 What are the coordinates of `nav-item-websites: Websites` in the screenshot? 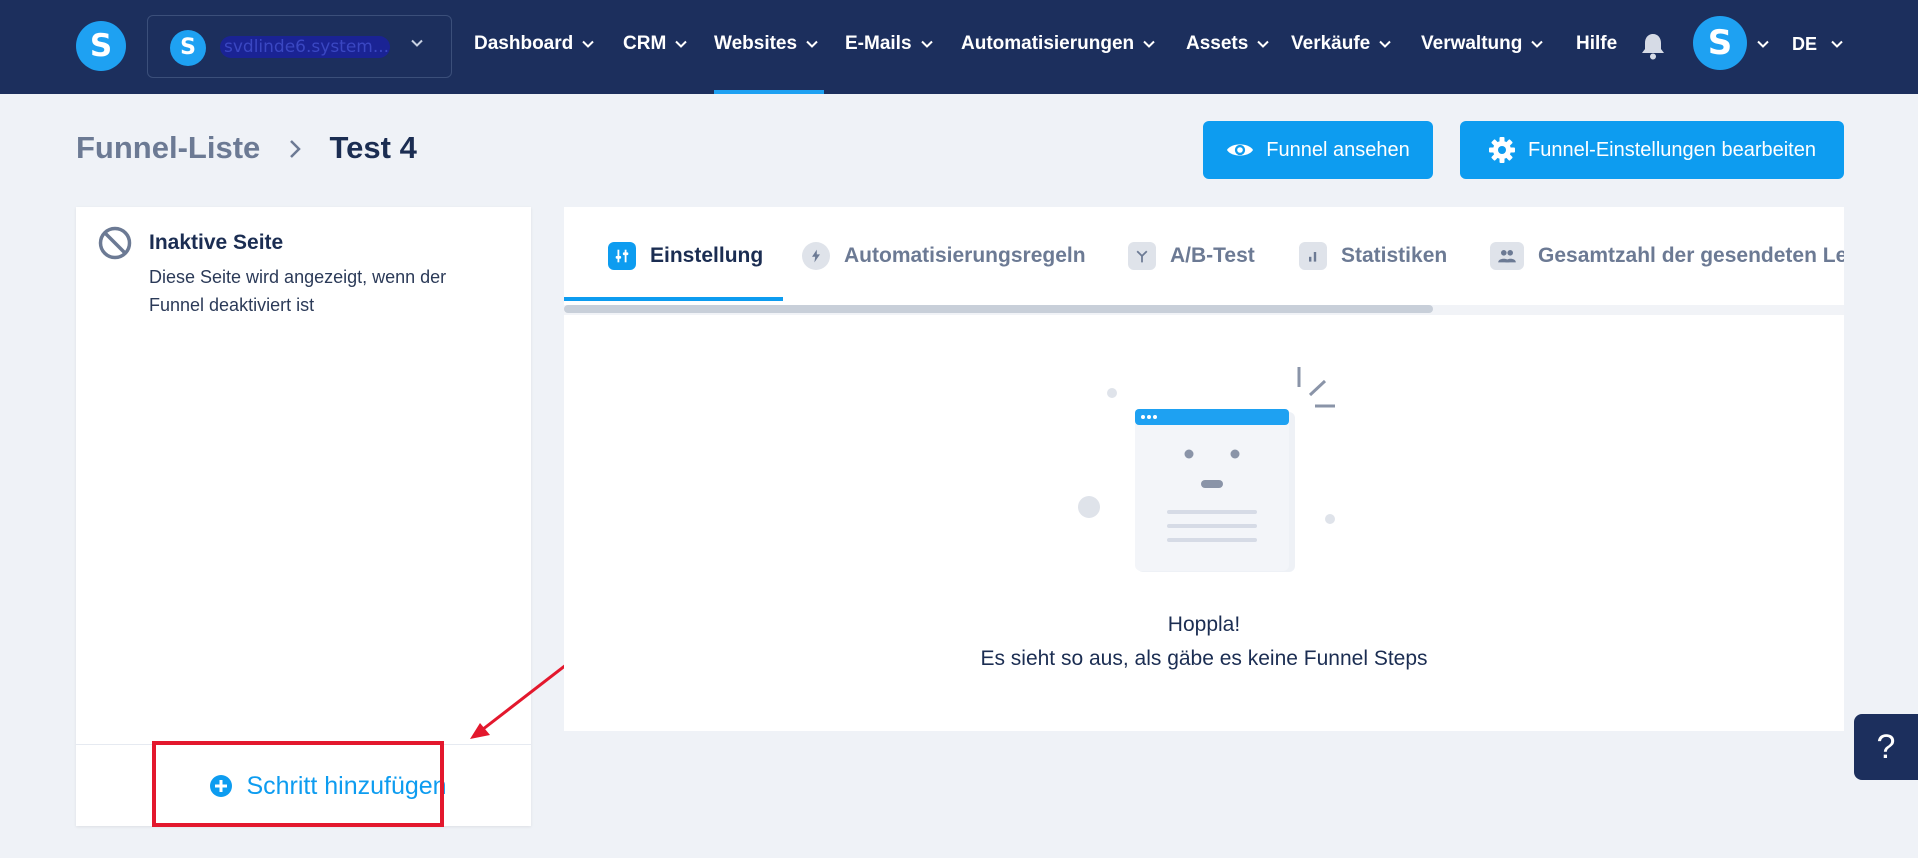 It's located at (769, 47).